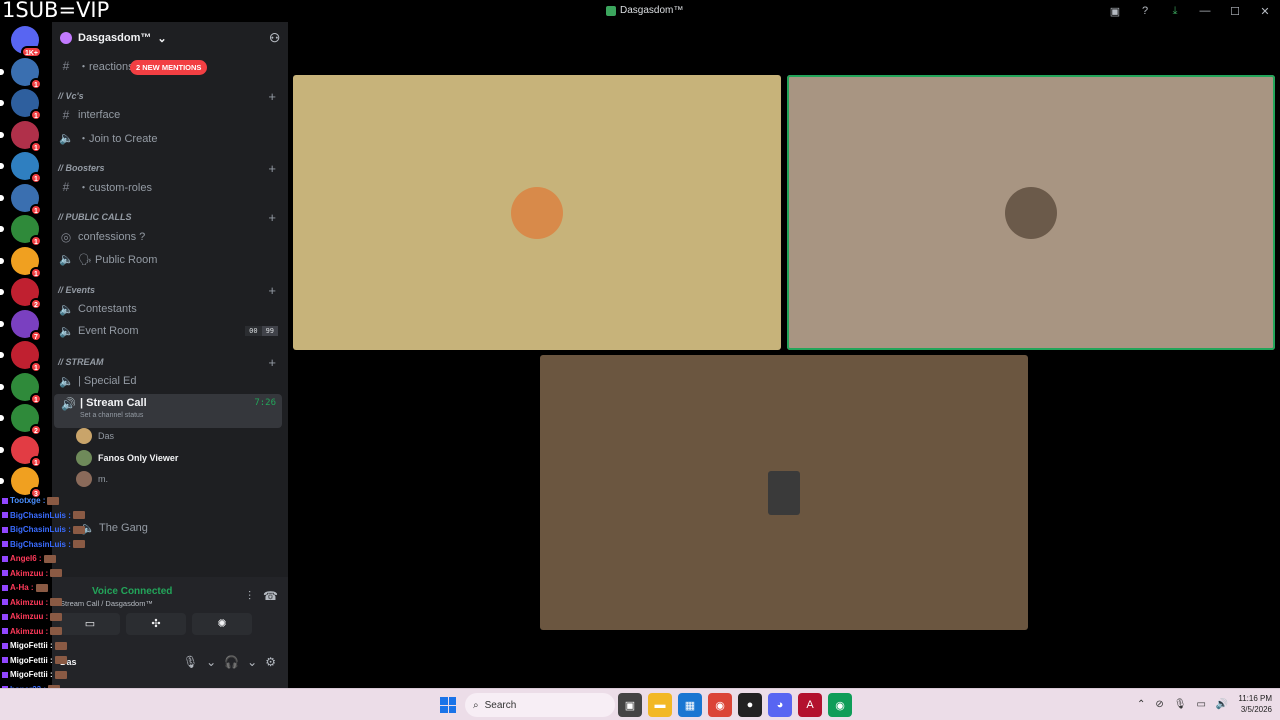 The height and width of the screenshot is (720, 1280). What do you see at coordinates (95, 436) in the screenshot?
I see `voice-user: Das` at bounding box center [95, 436].